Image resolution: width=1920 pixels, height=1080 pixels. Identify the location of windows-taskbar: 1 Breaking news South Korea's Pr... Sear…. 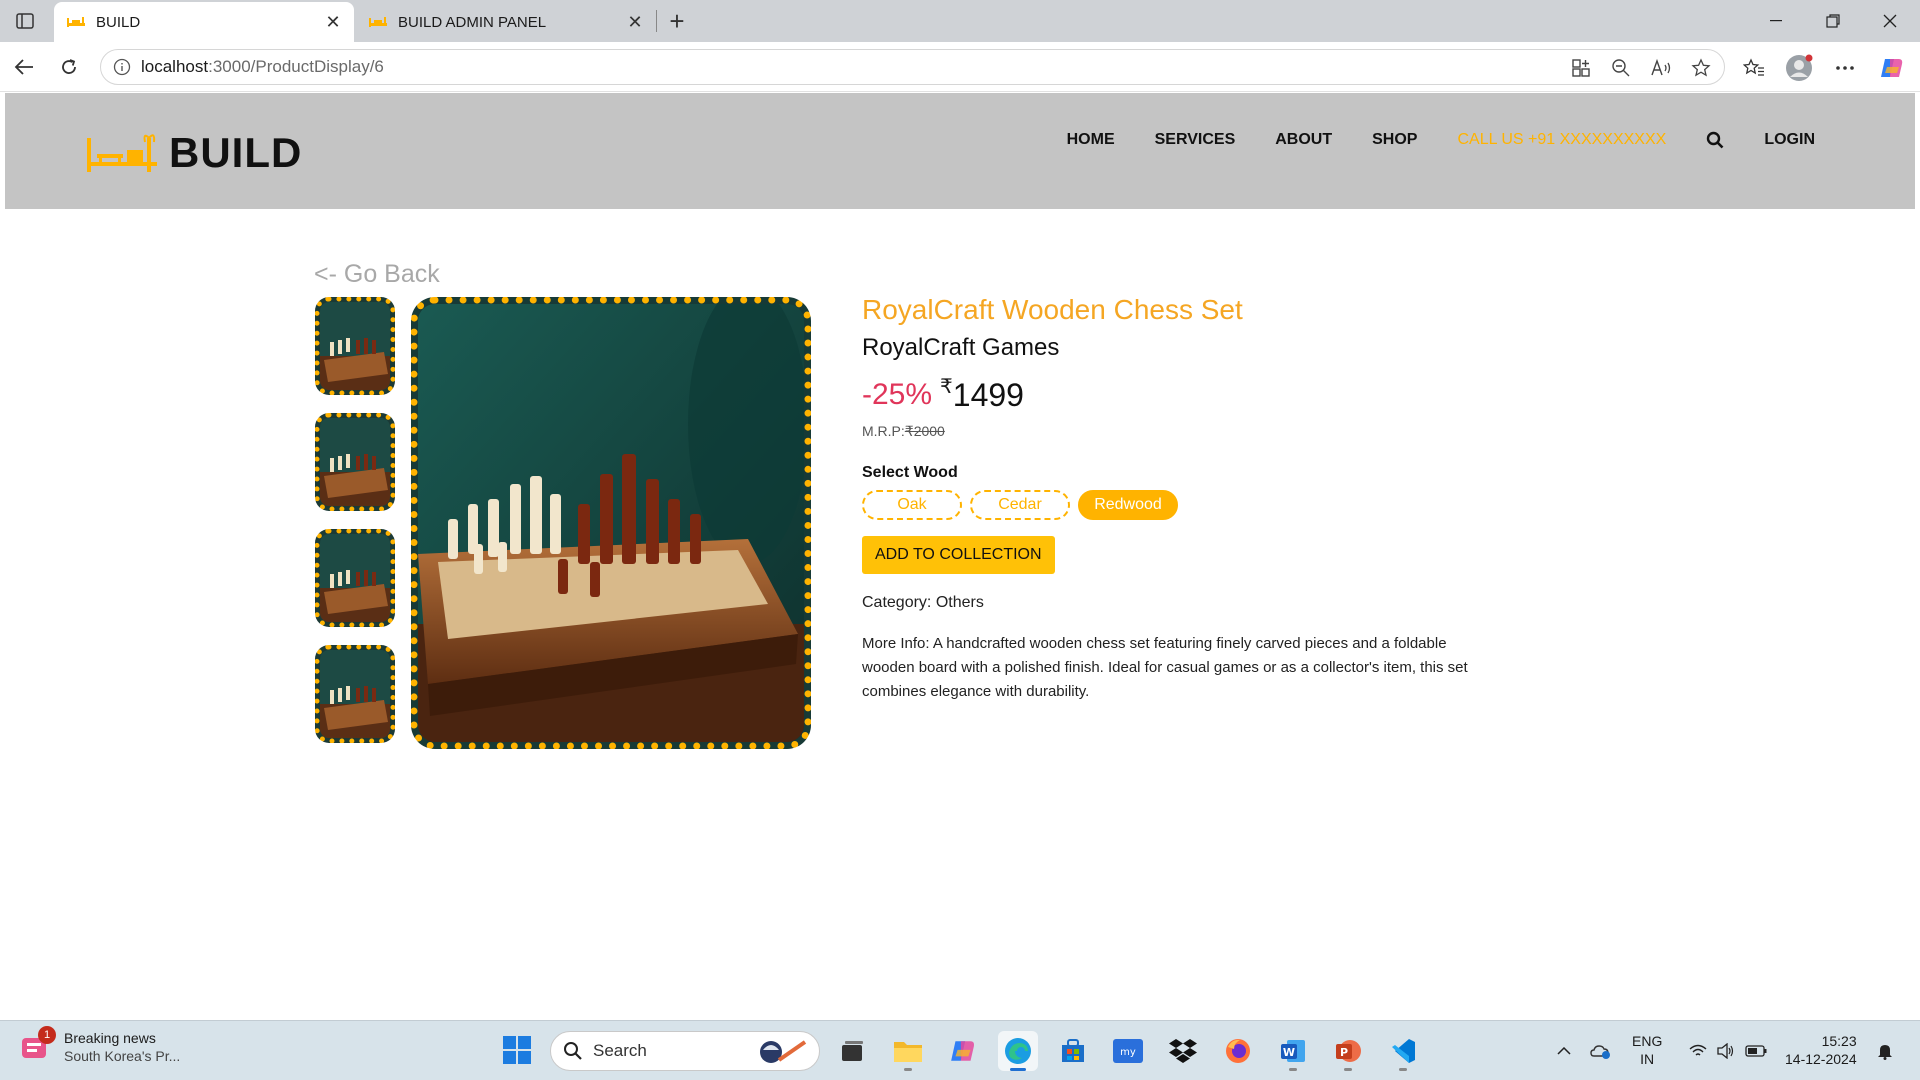
(960, 1050).